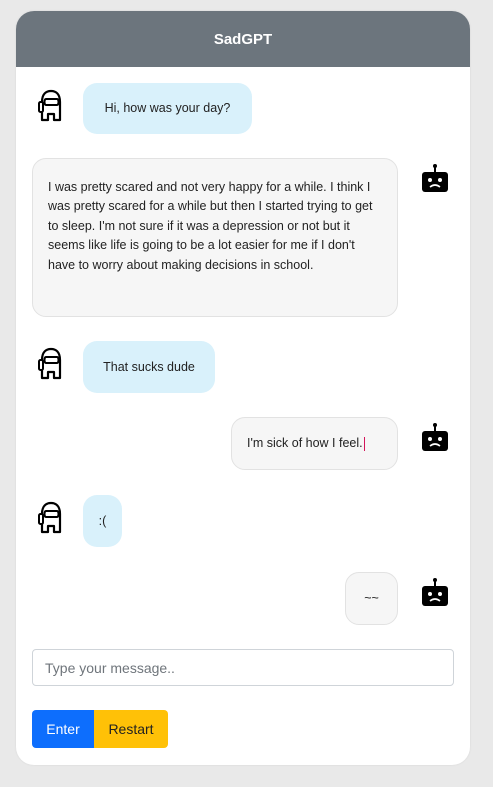 The width and height of the screenshot is (493, 787). I want to click on text-cursor, so click(364, 443).